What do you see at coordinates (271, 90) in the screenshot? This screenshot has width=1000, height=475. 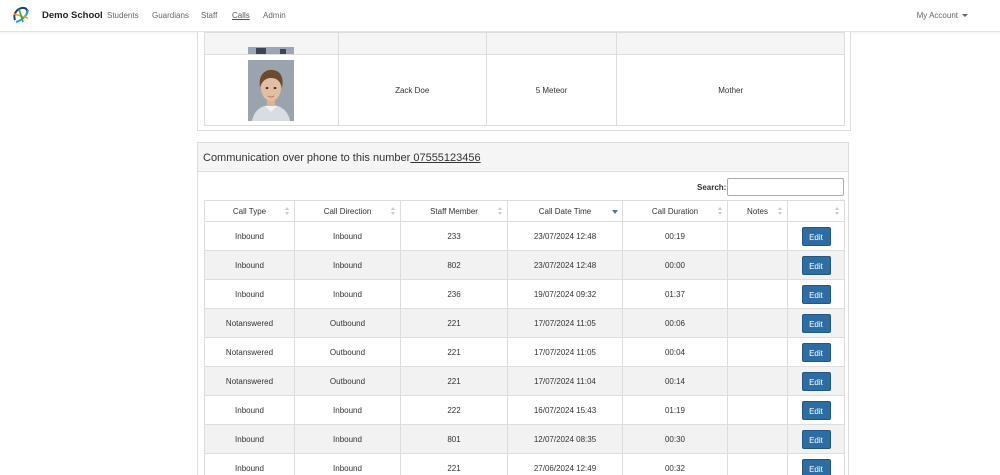 I see `student-photo` at bounding box center [271, 90].